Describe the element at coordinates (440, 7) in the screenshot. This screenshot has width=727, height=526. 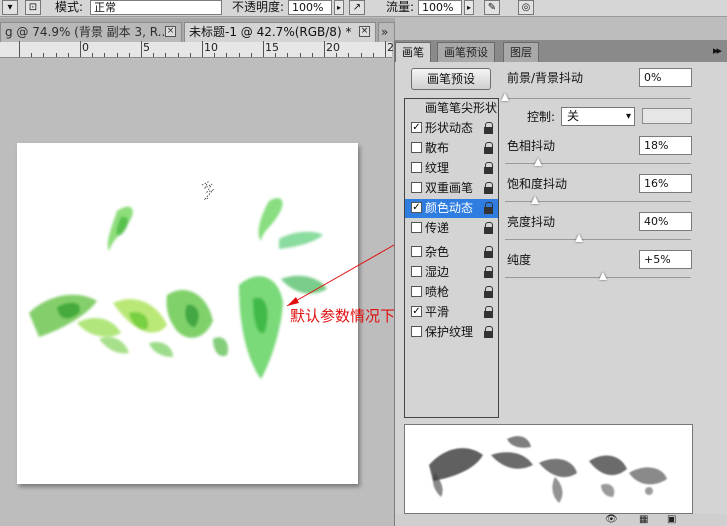
I see `flow-field: 100%` at that location.